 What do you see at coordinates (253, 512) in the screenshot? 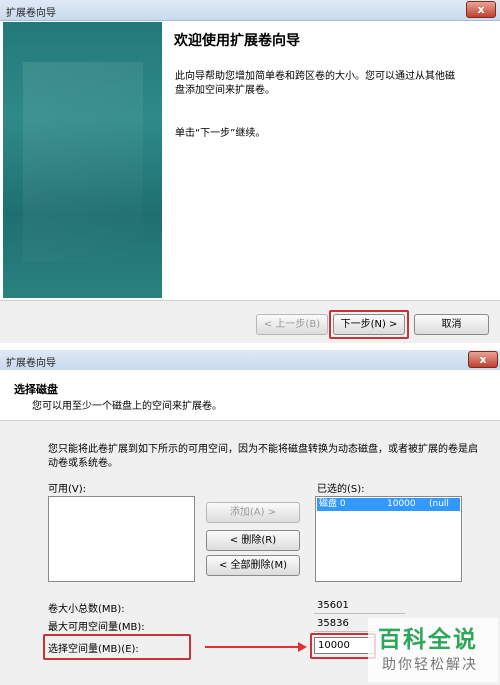
I see `add-button: 添加(A) >` at bounding box center [253, 512].